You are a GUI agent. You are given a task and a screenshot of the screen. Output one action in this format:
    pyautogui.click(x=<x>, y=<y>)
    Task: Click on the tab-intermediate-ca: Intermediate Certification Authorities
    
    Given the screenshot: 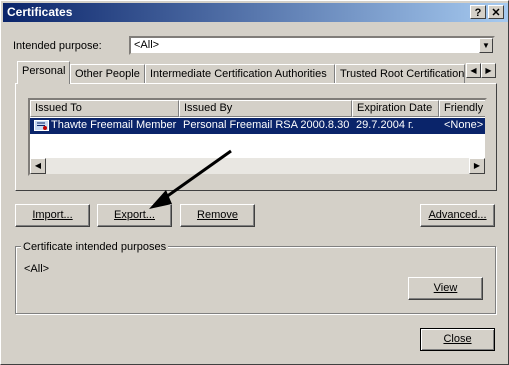 What is the action you would take?
    pyautogui.click(x=240, y=73)
    